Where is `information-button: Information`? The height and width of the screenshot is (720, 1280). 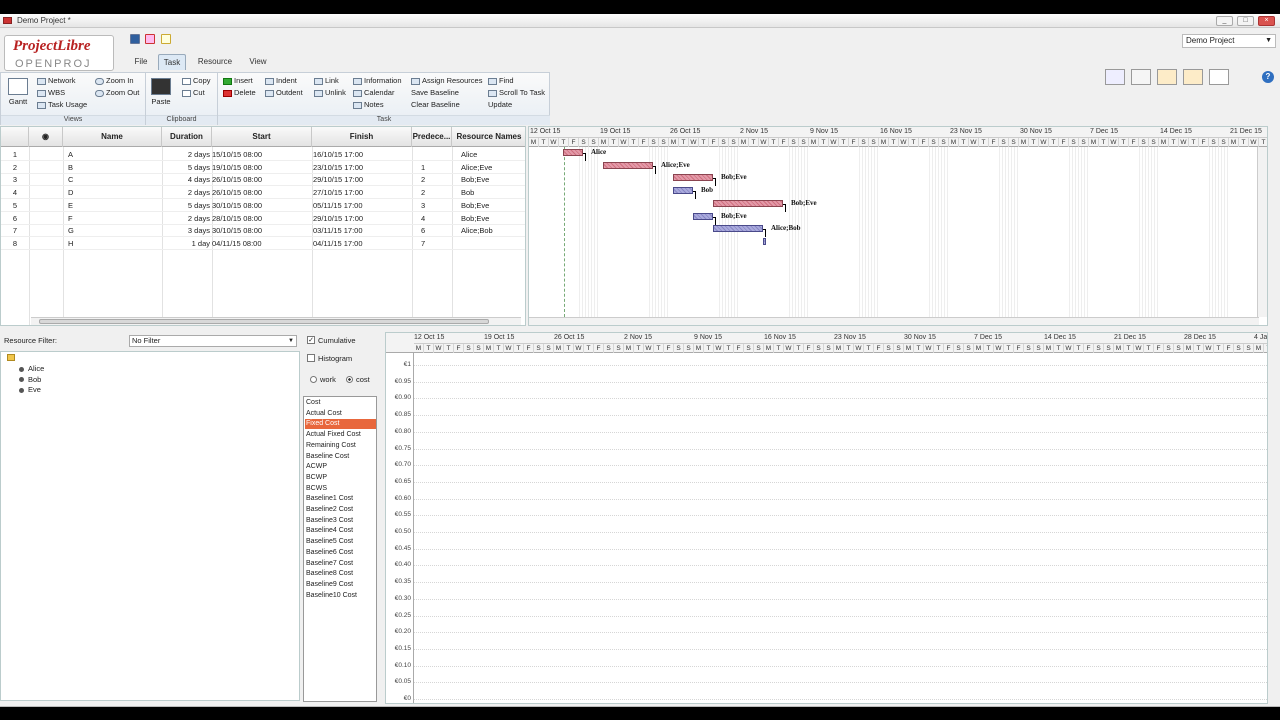
information-button: Information is located at coordinates (377, 80).